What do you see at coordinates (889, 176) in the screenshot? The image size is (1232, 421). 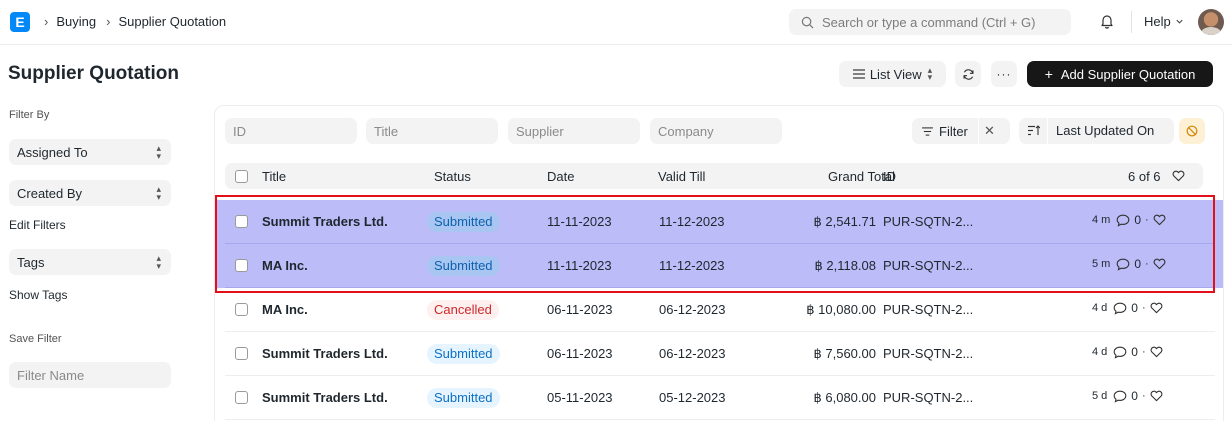 I see `column-id: ID` at bounding box center [889, 176].